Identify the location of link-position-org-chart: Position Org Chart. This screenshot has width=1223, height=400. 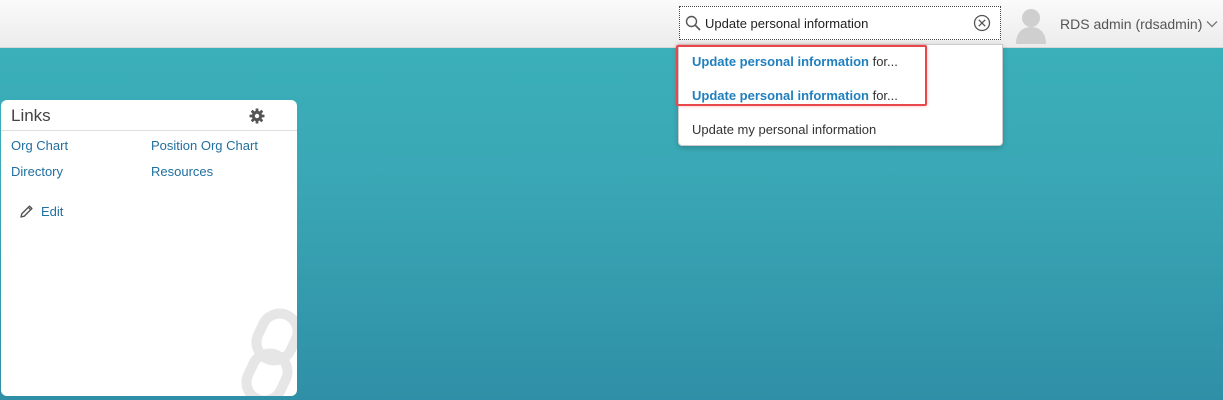
(204, 145).